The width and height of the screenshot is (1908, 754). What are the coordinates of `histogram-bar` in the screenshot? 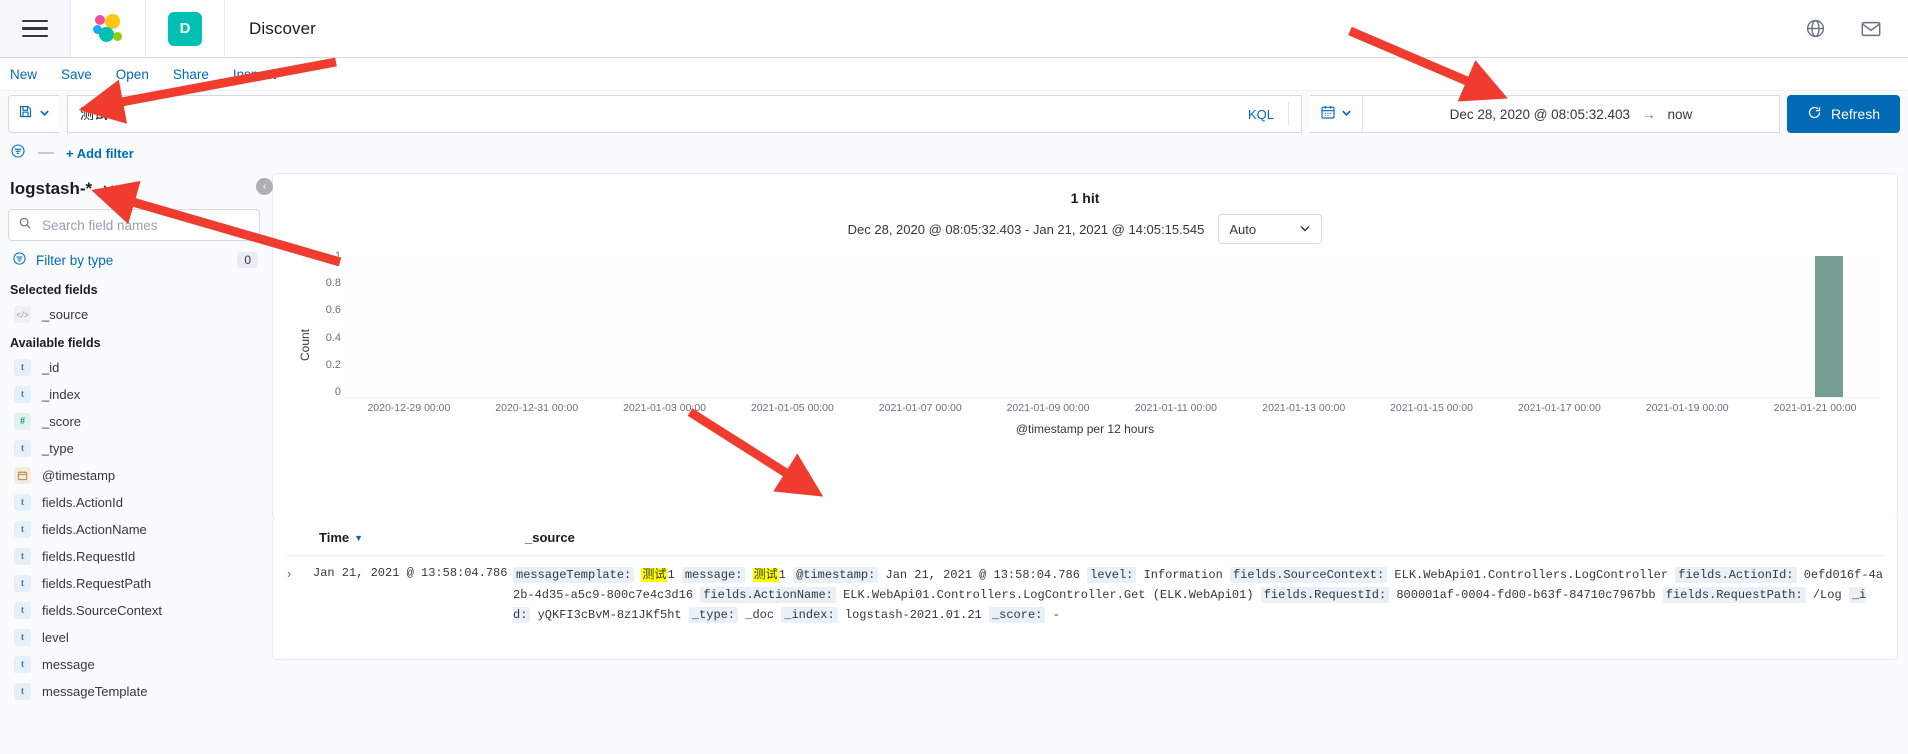 It's located at (1829, 326).